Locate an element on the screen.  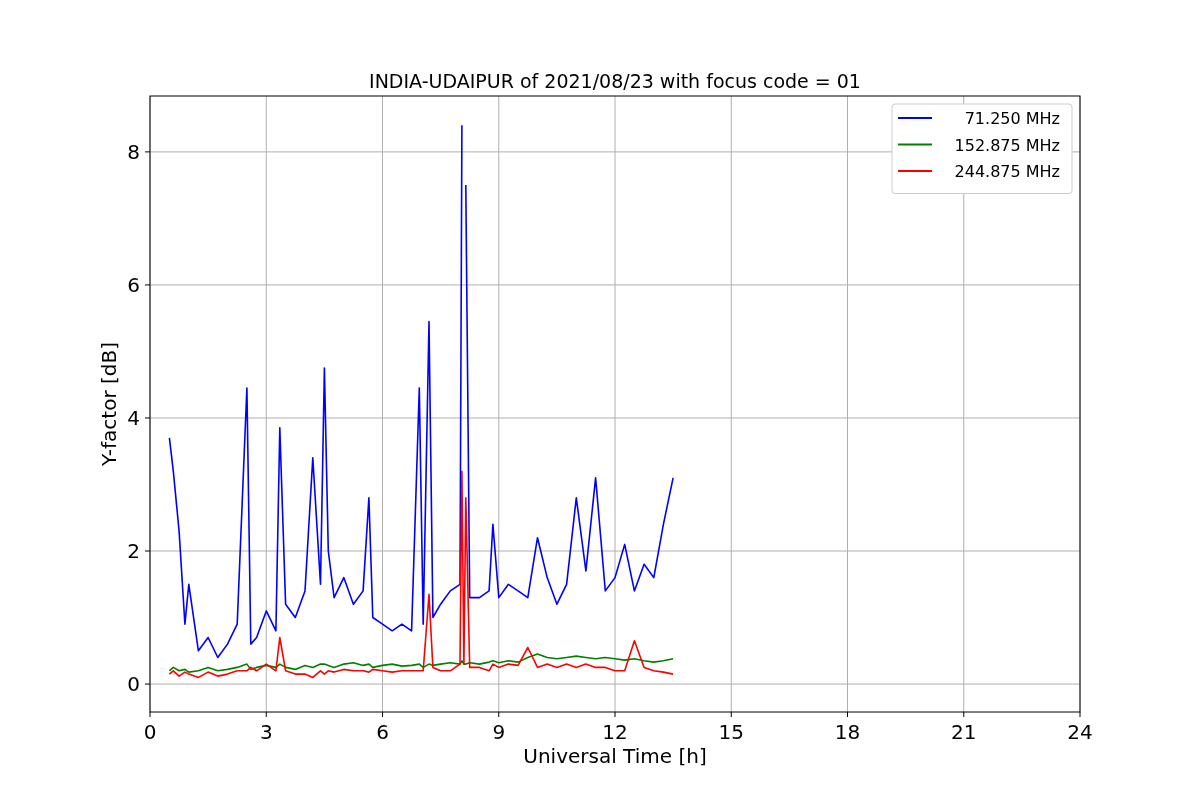
x-tick-label: 21 is located at coordinates (964, 732).